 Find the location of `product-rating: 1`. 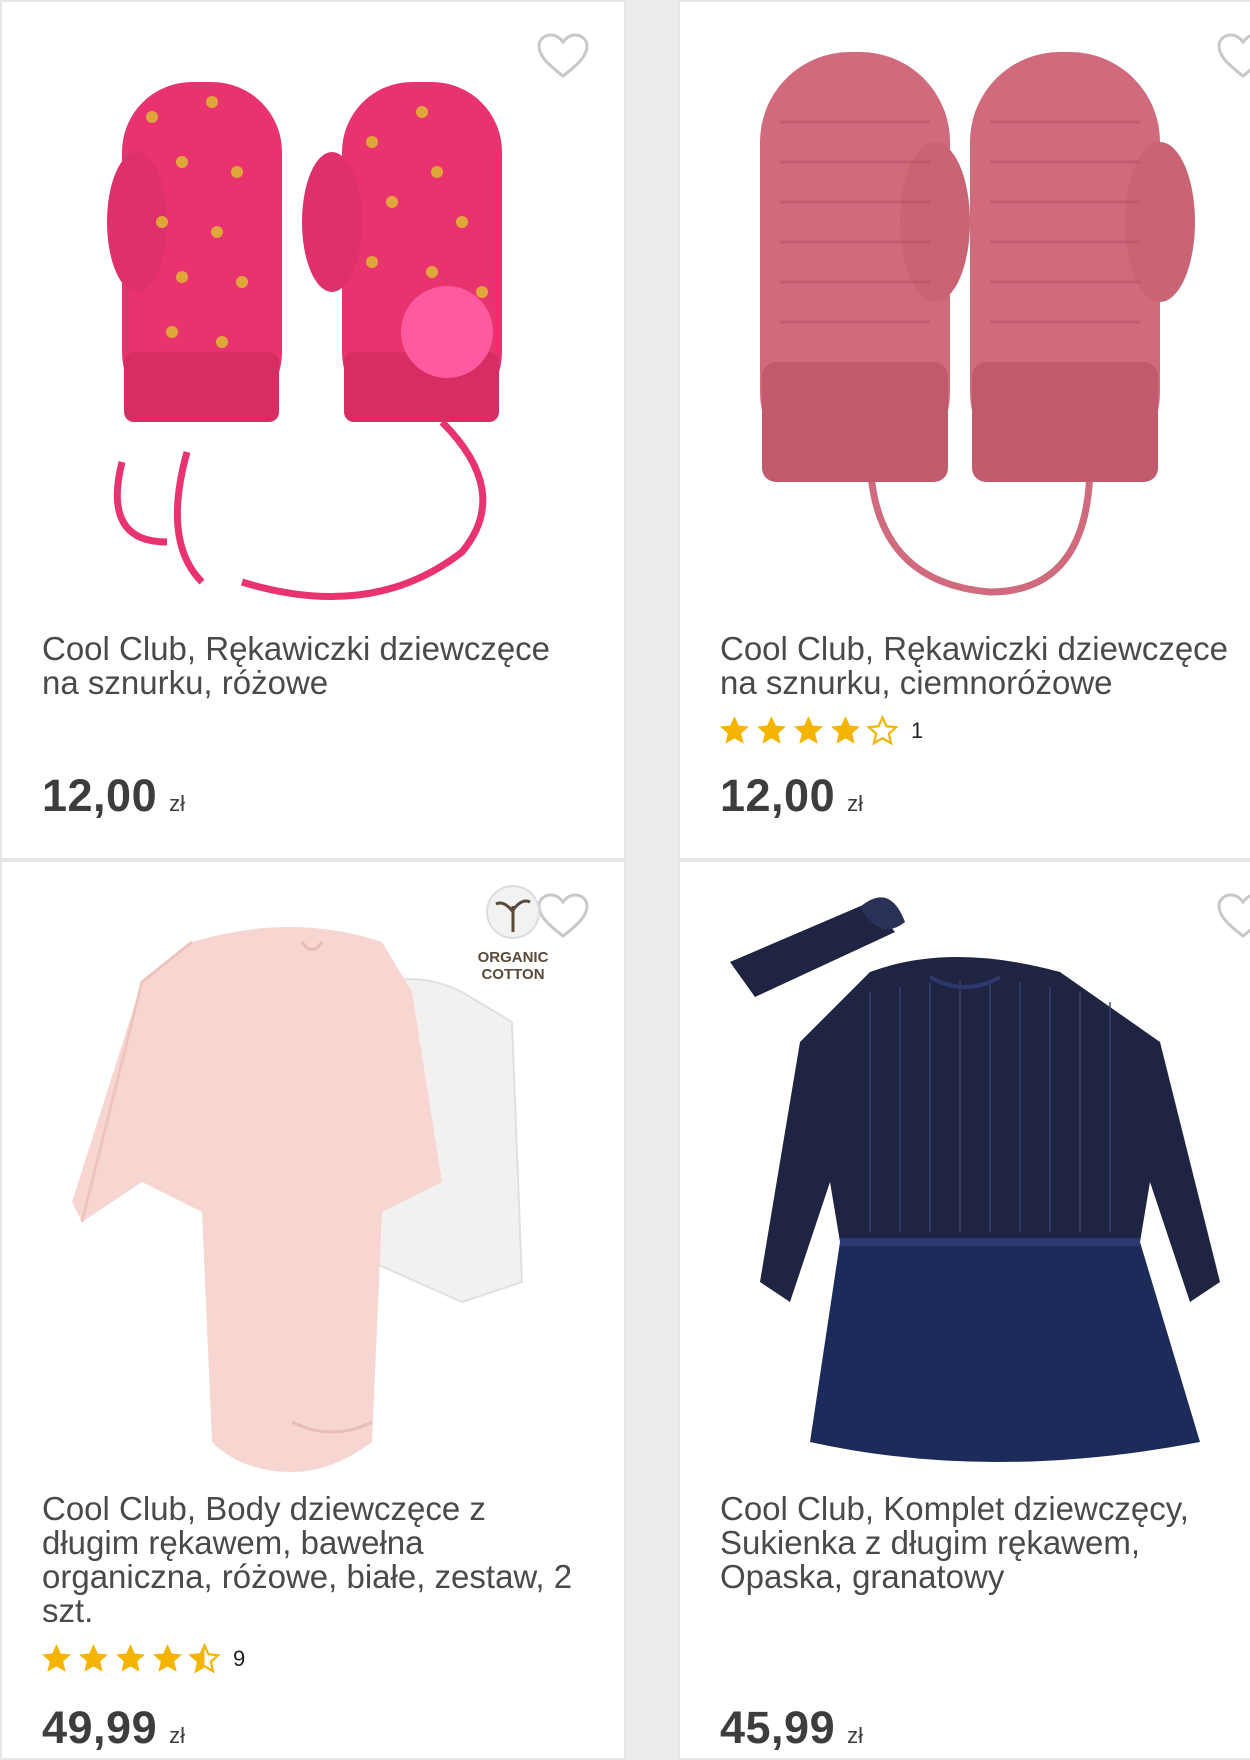

product-rating: 1 is located at coordinates (820, 730).